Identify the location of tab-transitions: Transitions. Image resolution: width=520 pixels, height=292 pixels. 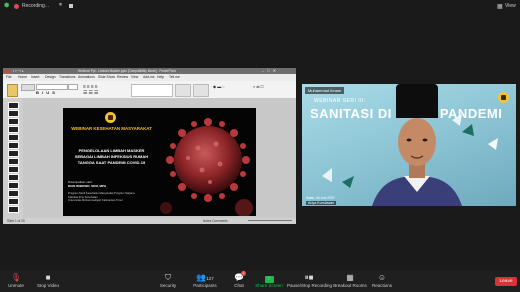
(67, 77).